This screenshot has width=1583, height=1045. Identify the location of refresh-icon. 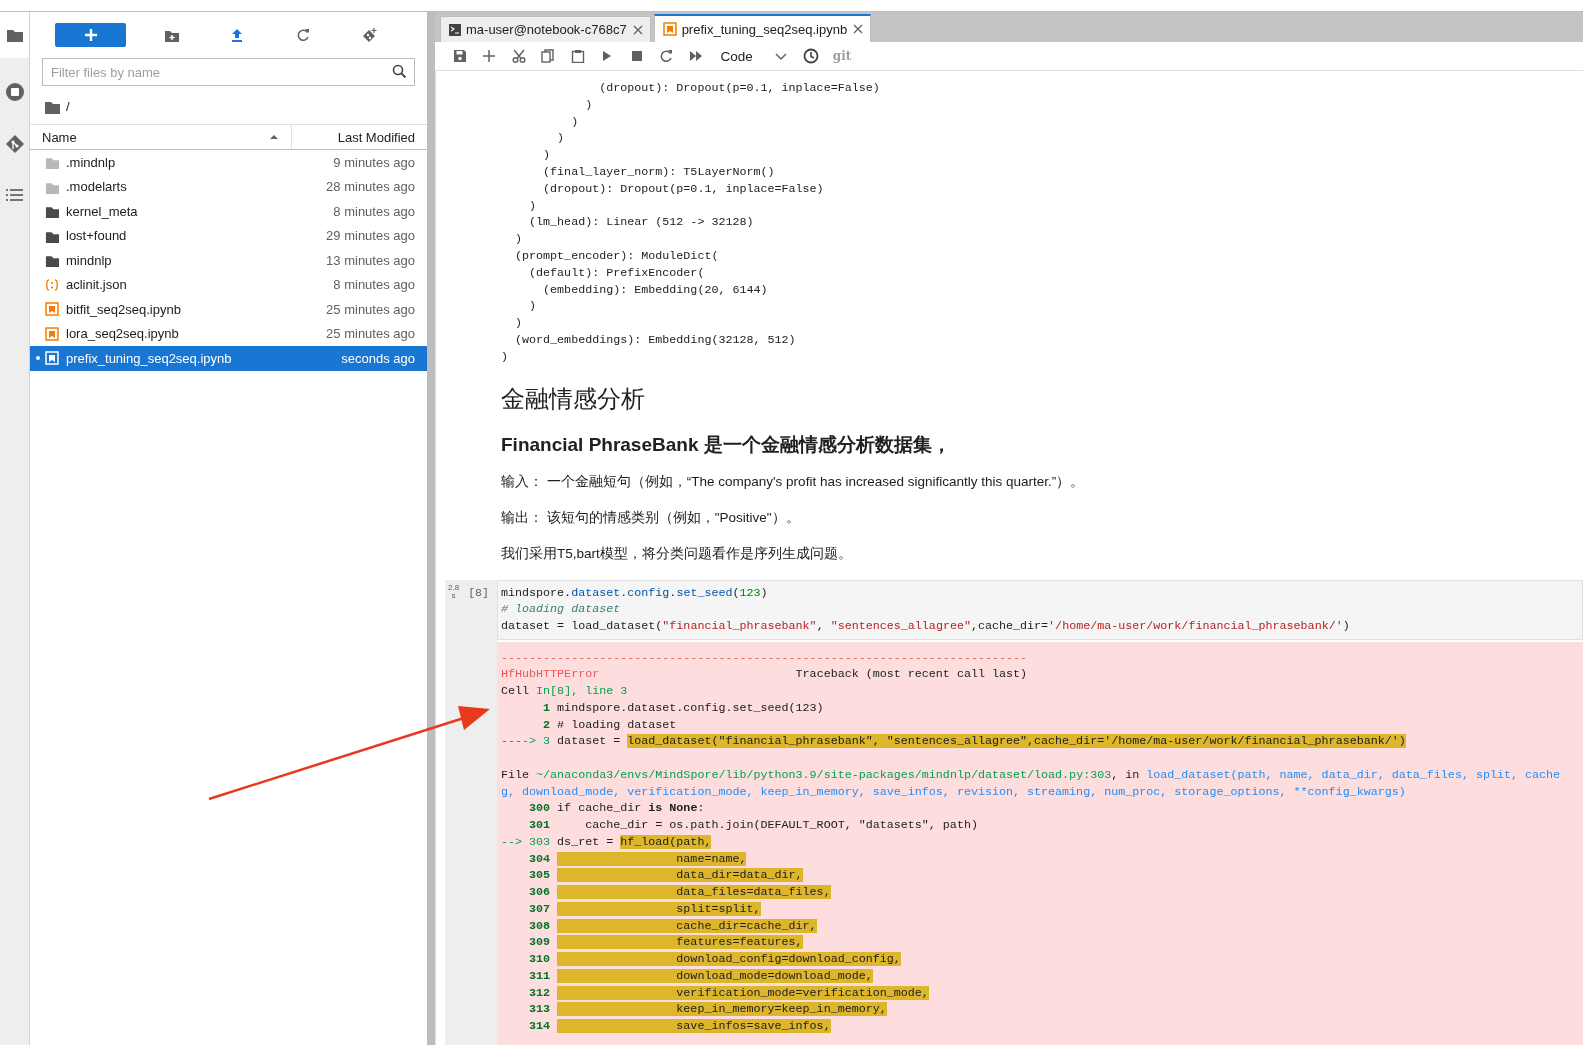
(303, 35).